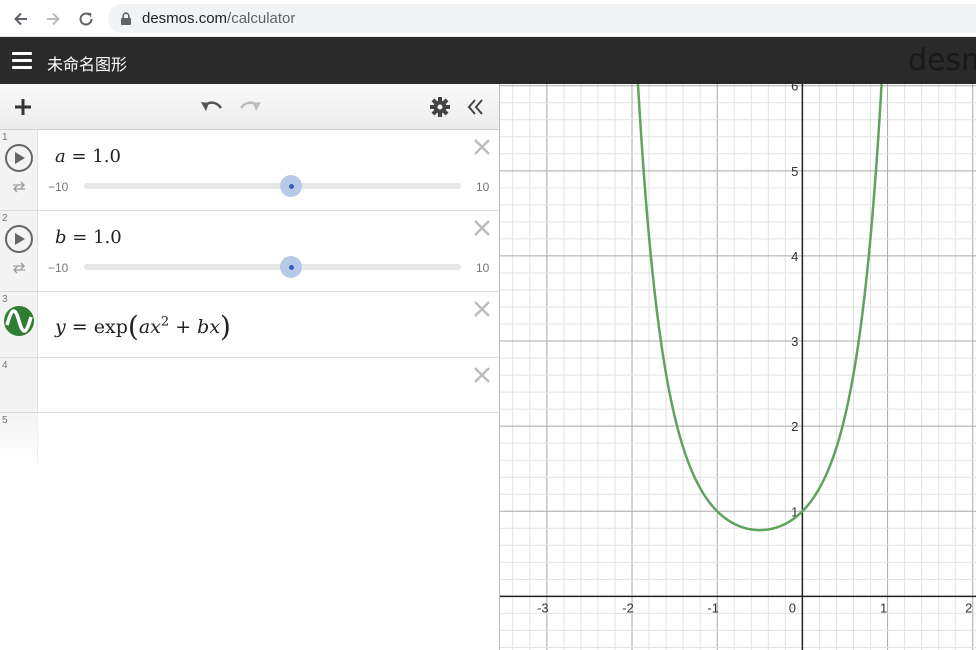 This screenshot has height=650, width=976. What do you see at coordinates (203, 327) in the screenshot?
I see `var-b: b` at bounding box center [203, 327].